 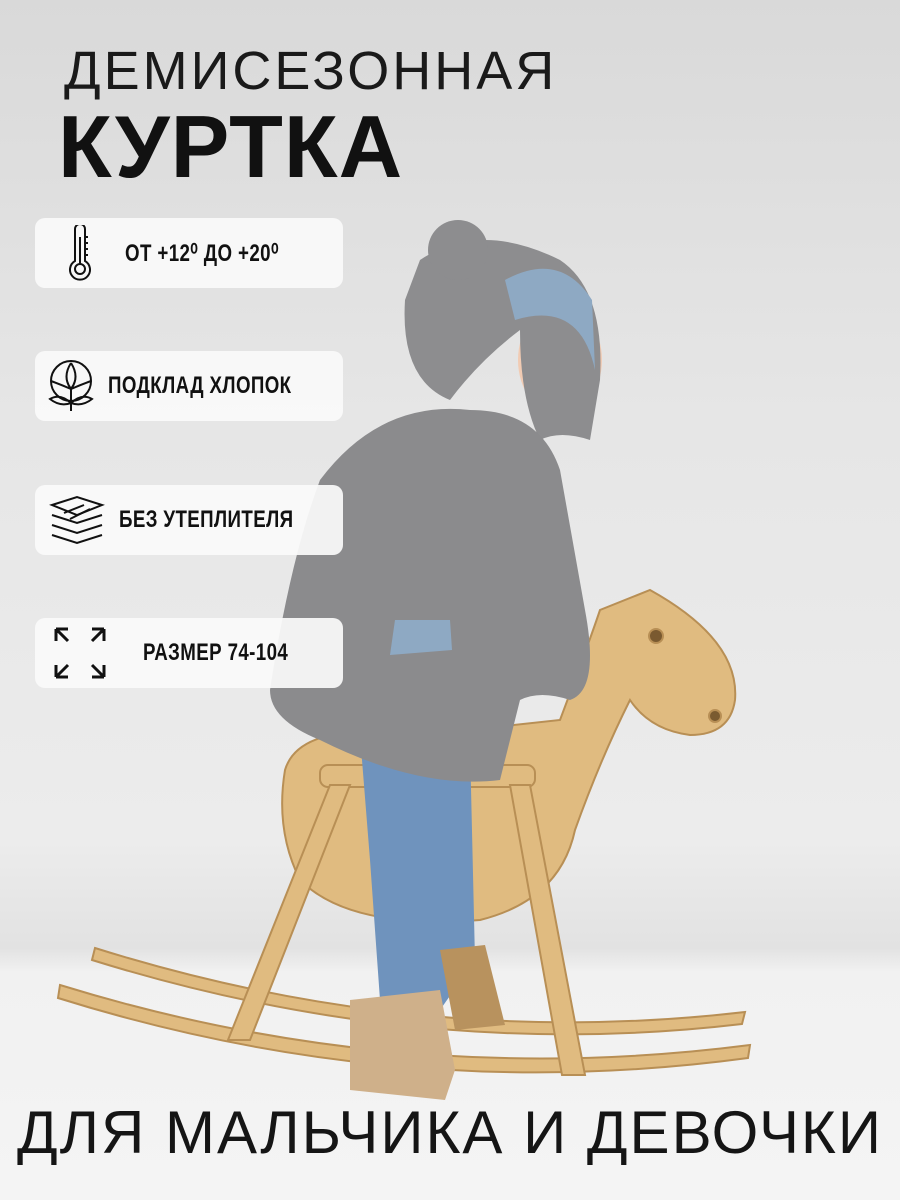 I want to click on title-season: ДЕМИСЕЗОННАЯ, so click(x=311, y=71).